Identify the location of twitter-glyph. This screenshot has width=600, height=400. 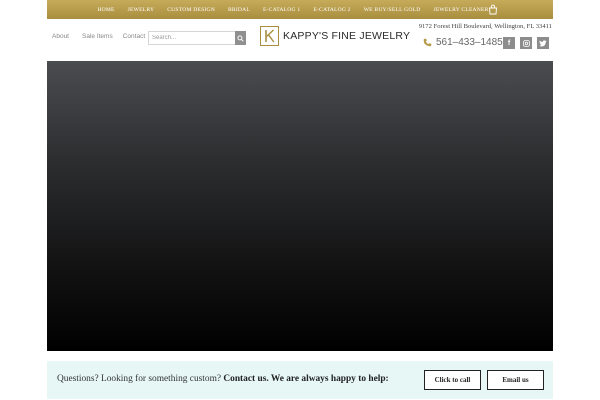
(543, 42).